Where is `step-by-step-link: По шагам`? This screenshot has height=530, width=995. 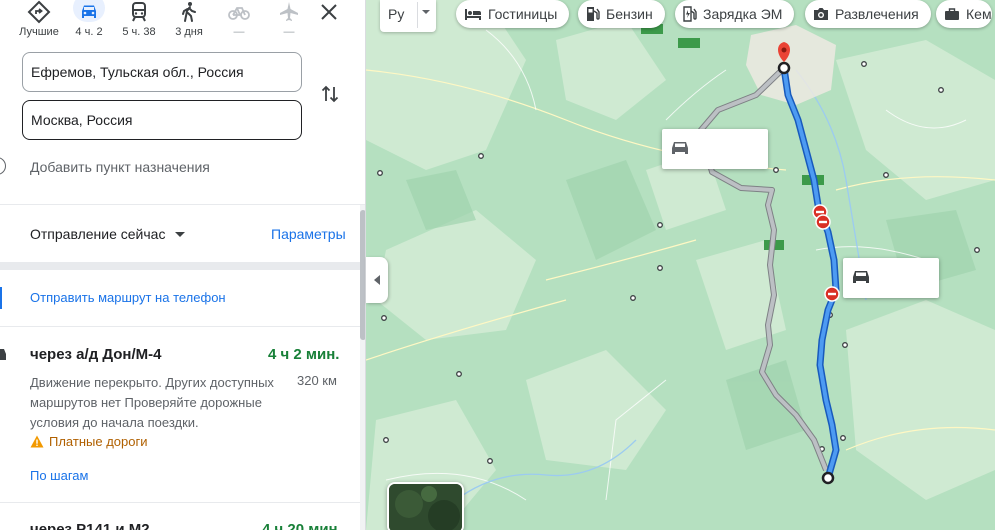
step-by-step-link: По шагам is located at coordinates (59, 475).